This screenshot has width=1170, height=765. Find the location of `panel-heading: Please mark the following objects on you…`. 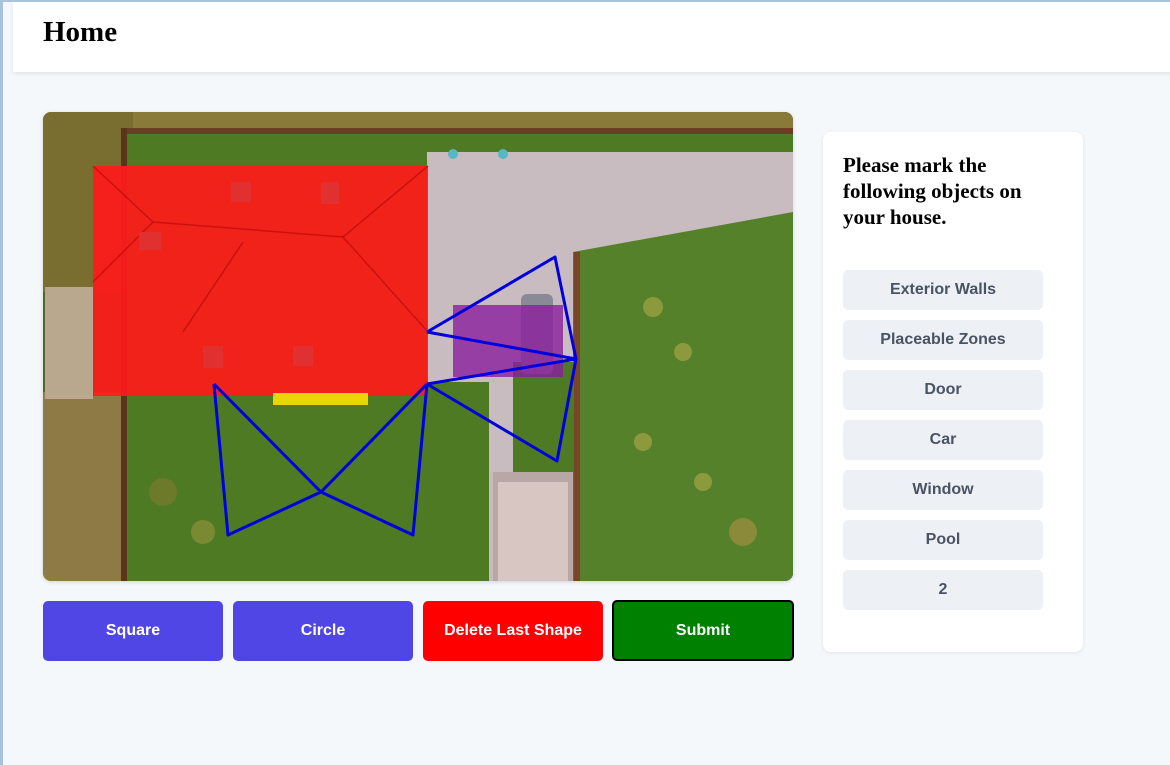

panel-heading: Please mark the following objects on you… is located at coordinates (932, 191).